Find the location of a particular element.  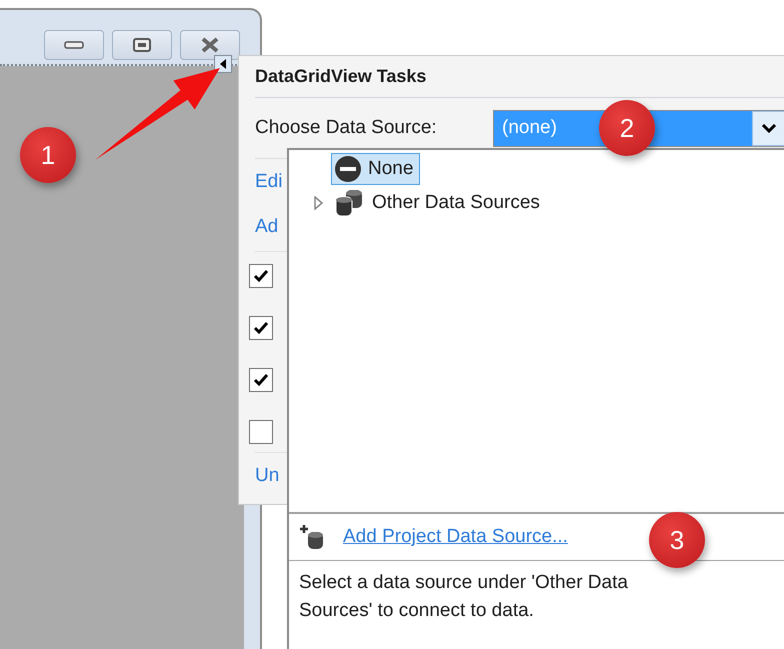

data-source-label: Choose Data Source: is located at coordinates (346, 128).